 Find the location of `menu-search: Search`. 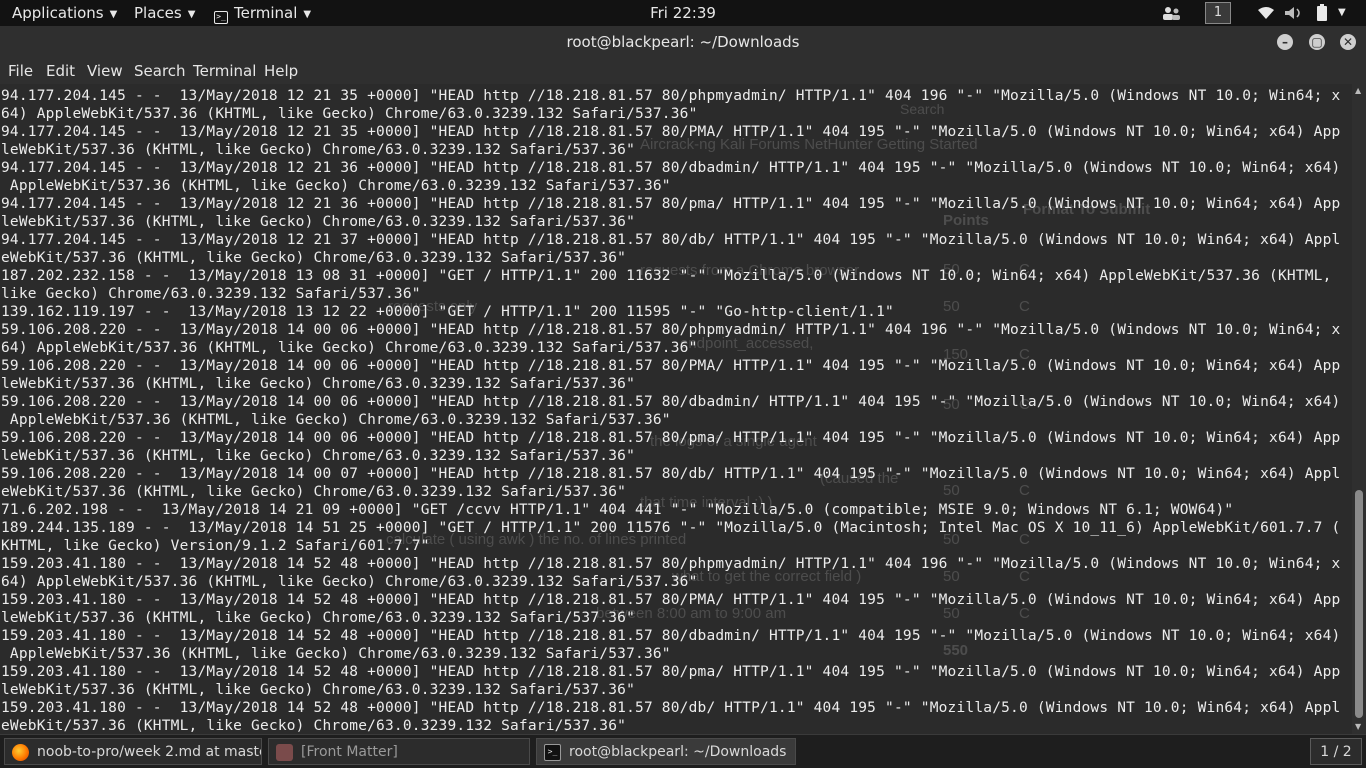

menu-search: Search is located at coordinates (160, 71).